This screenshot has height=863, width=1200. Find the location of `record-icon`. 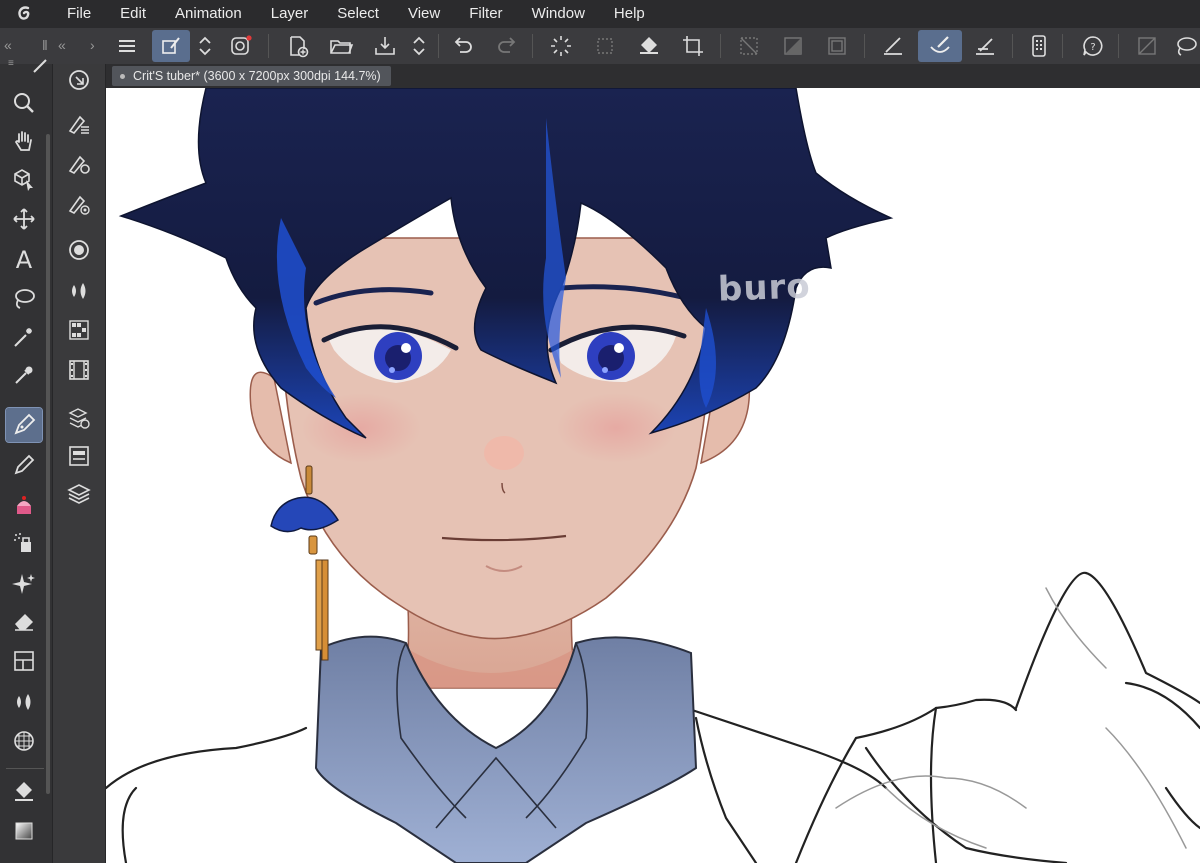

record-icon is located at coordinates (241, 46).